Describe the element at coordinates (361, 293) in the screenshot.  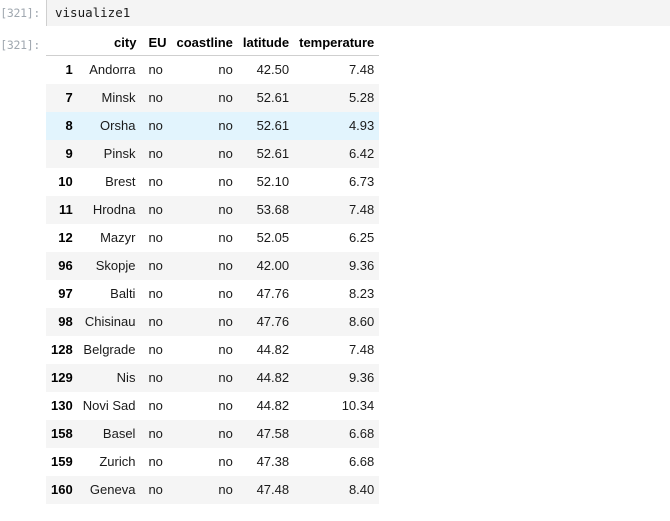
I see `cell-temperature: 8.23` at that location.